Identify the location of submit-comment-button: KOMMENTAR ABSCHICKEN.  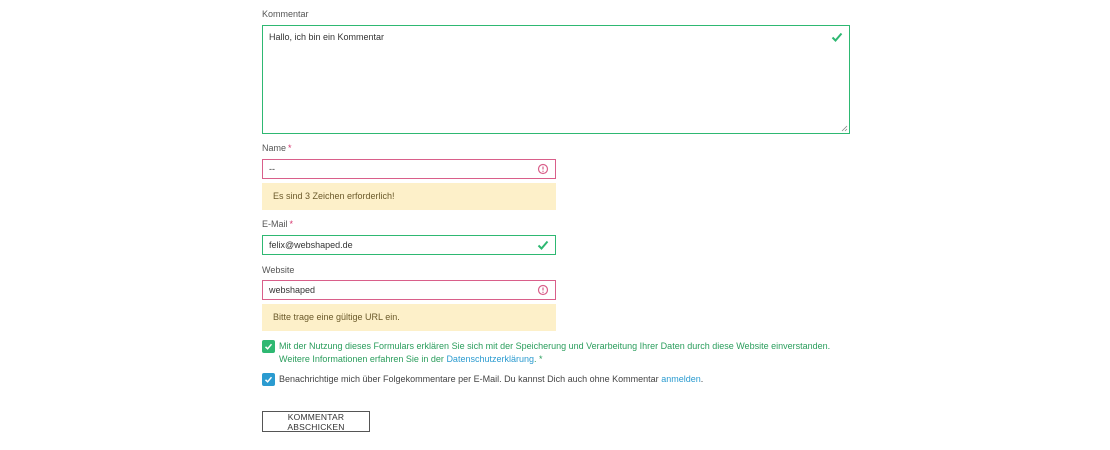
(316, 421).